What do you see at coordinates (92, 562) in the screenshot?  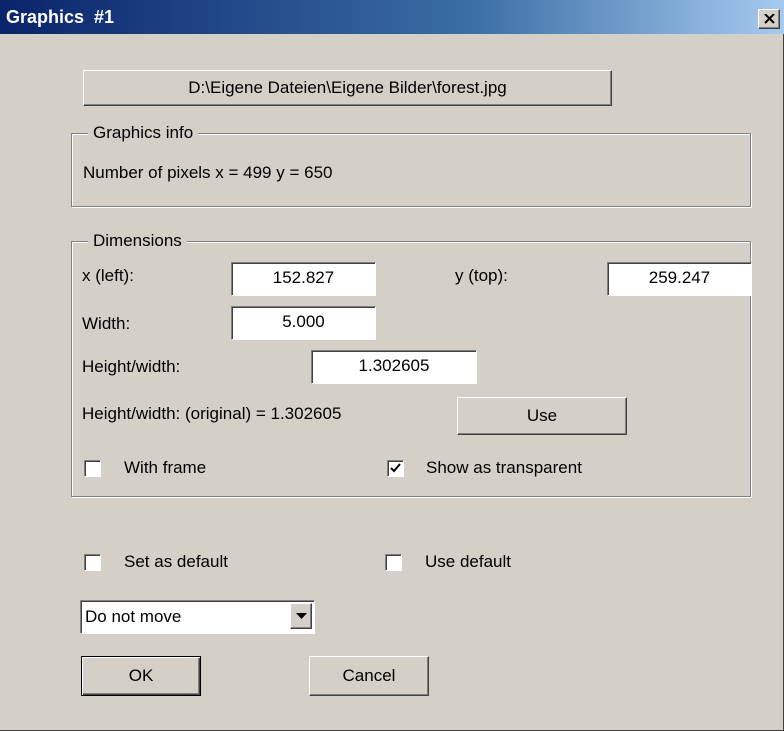 I see `set-default-checkbox` at bounding box center [92, 562].